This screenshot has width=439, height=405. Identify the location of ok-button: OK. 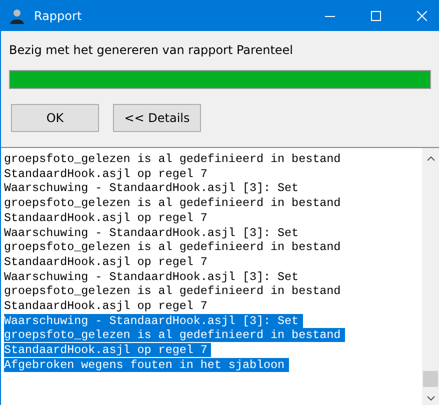
(55, 118).